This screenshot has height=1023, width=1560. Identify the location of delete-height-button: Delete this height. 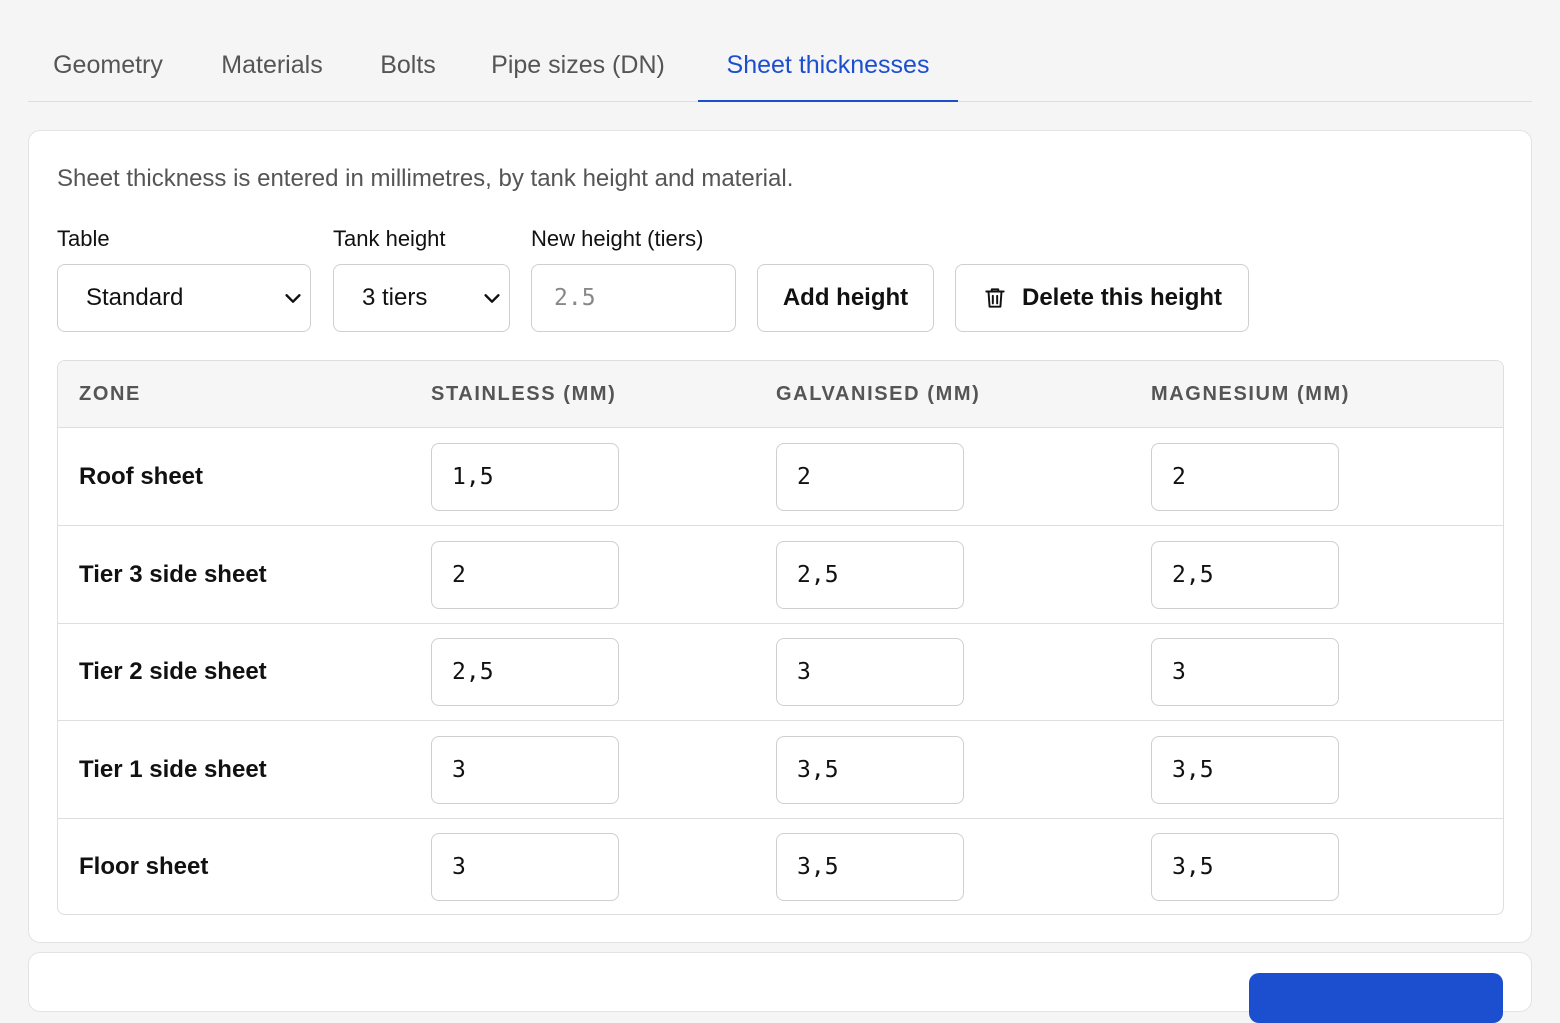
(1102, 298).